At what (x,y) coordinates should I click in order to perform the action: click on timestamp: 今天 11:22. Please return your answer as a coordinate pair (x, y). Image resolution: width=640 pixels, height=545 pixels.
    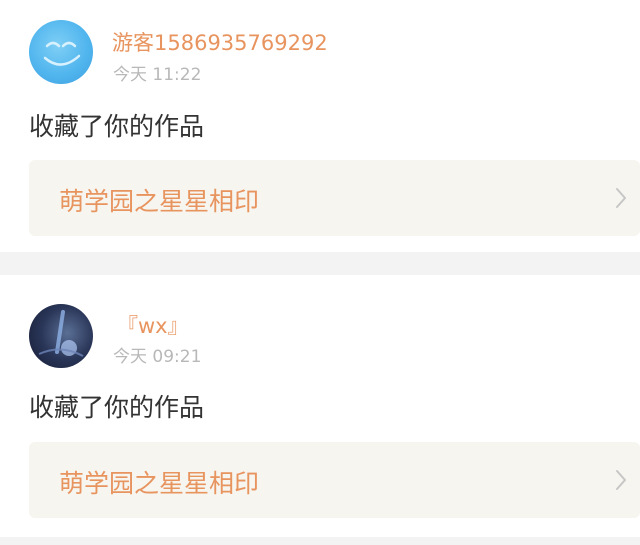
    Looking at the image, I should click on (157, 75).